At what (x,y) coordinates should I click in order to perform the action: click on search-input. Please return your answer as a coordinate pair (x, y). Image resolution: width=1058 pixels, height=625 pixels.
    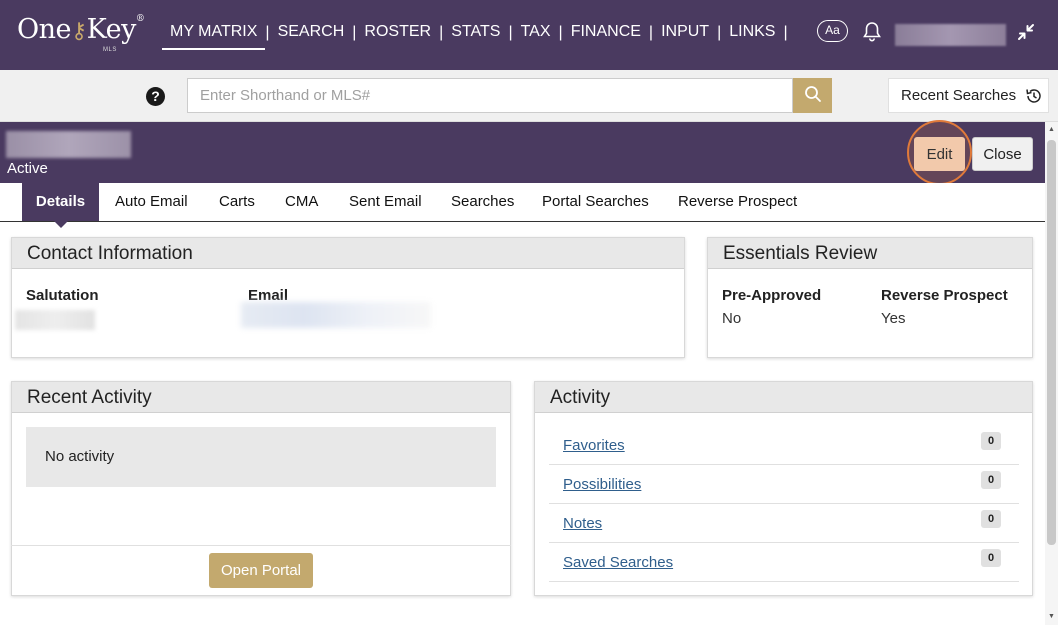
    Looking at the image, I should click on (490, 95).